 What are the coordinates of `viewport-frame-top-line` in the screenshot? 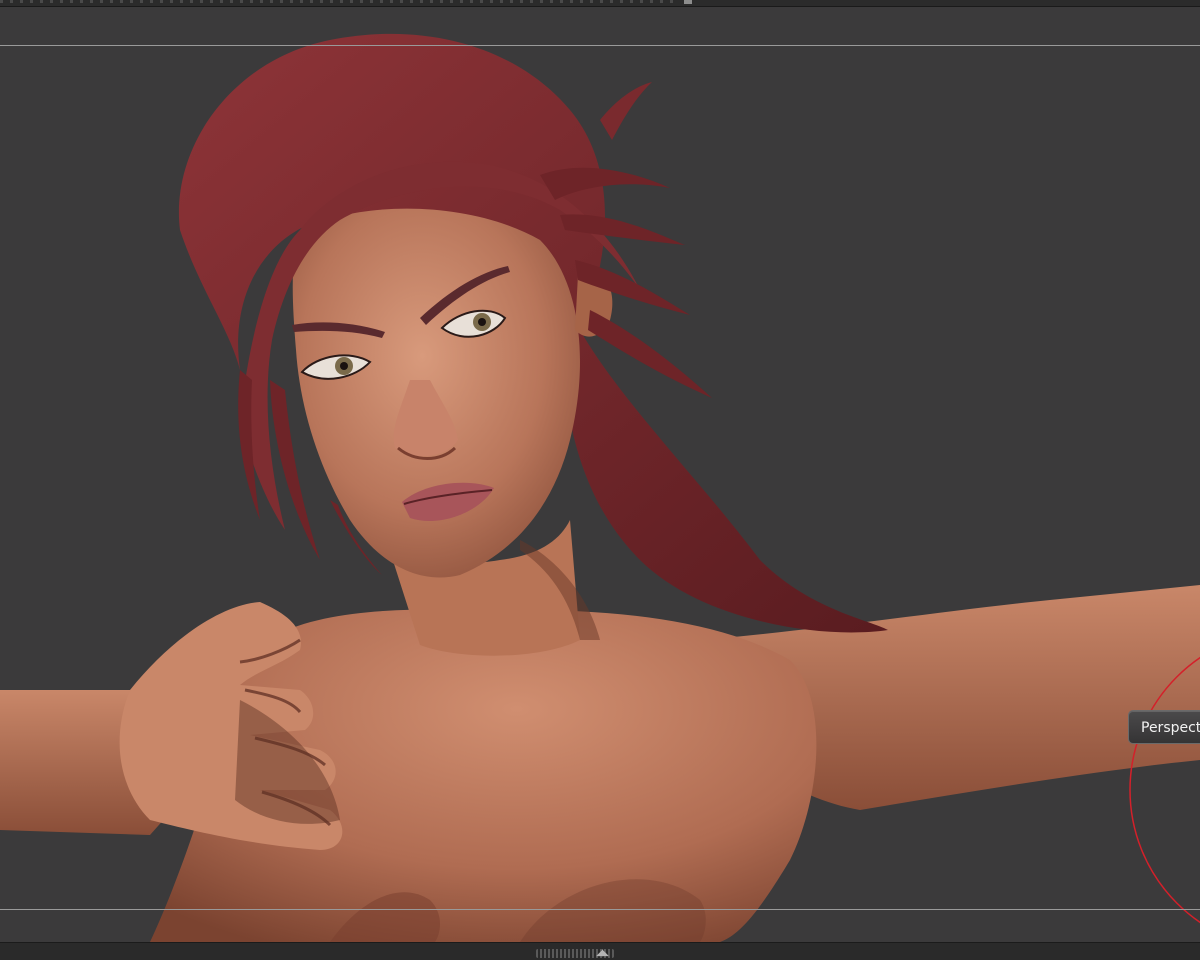 It's located at (600, 45).